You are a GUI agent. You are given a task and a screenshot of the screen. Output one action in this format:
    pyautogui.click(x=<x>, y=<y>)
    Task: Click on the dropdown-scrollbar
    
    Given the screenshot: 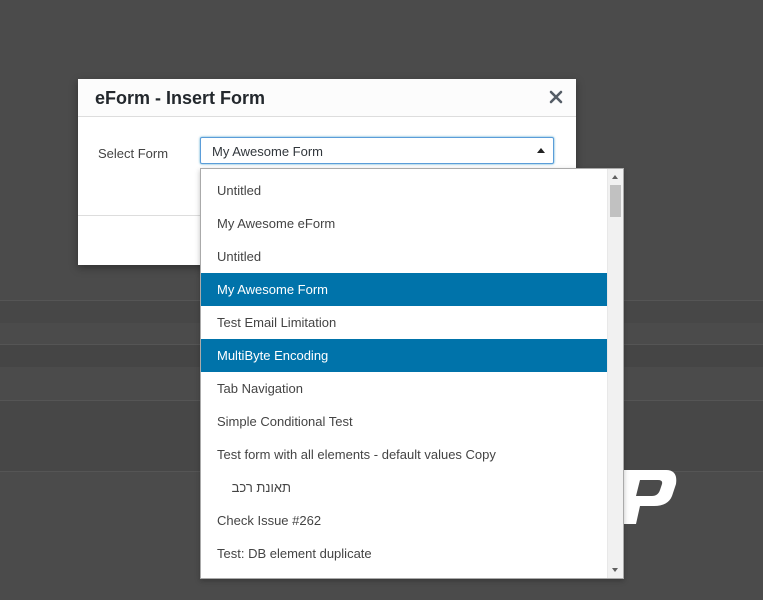 What is the action you would take?
    pyautogui.click(x=615, y=373)
    